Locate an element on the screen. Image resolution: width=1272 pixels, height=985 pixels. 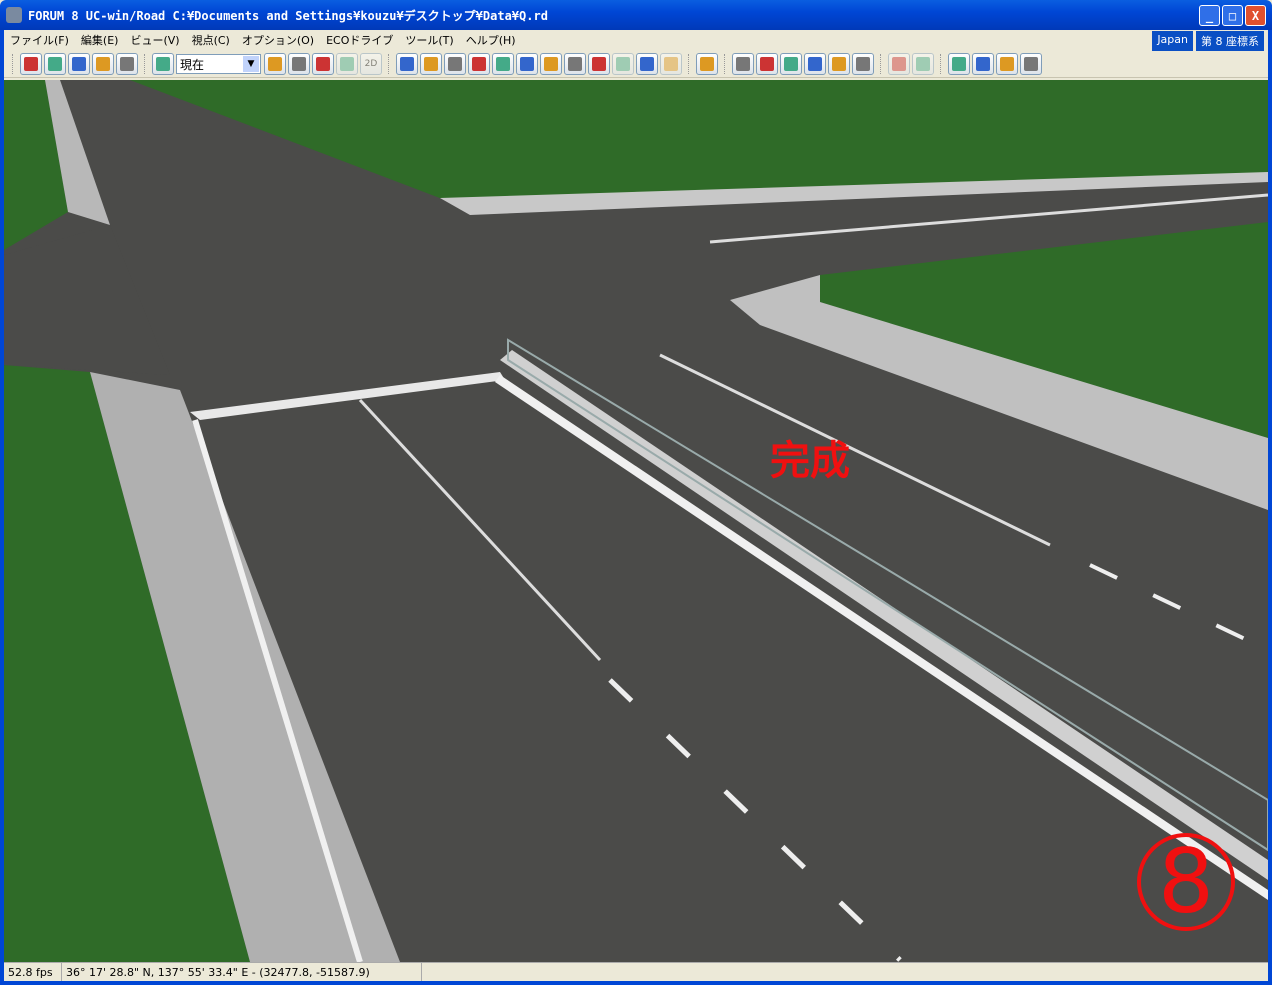
document-button is located at coordinates (839, 64).